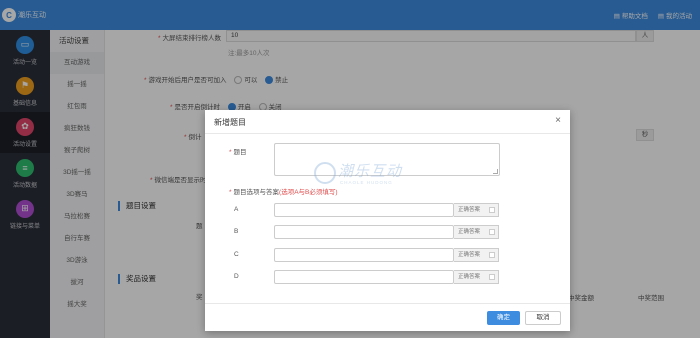 This screenshot has height=338, width=700. I want to click on option-row: A 正确答案, so click(369, 210).